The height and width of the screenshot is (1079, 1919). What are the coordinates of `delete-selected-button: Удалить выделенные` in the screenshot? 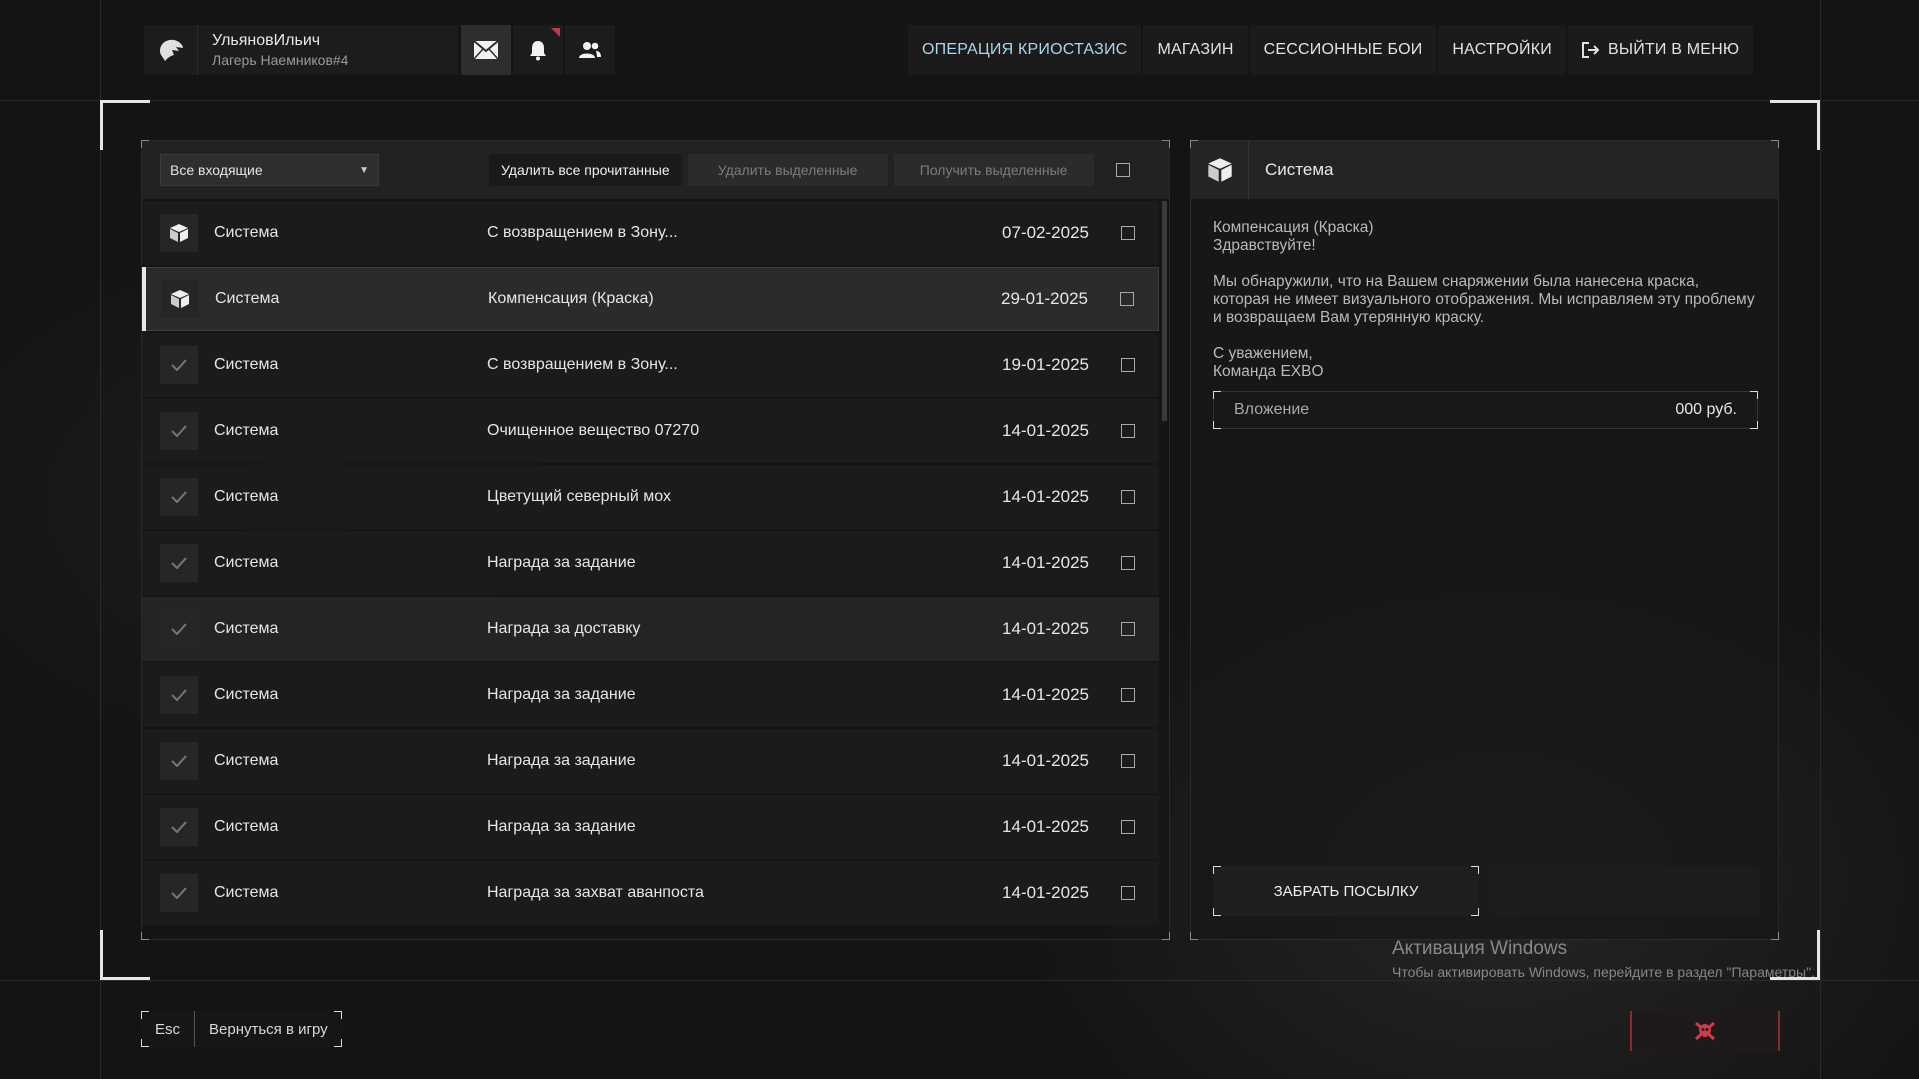 It's located at (787, 170).